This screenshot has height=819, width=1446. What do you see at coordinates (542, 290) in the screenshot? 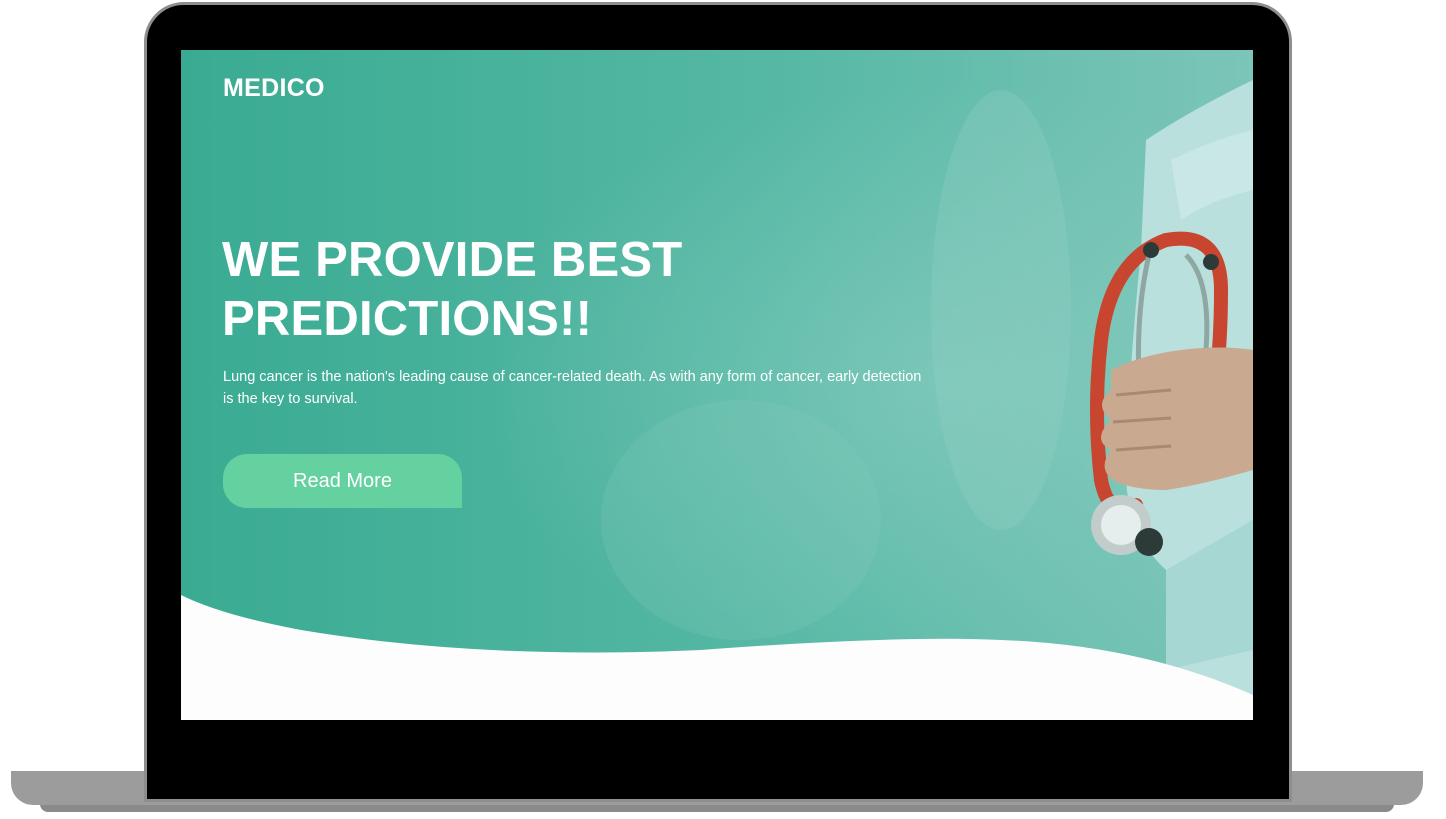
I see `hero-headline: WE PROVIDE BEST PREDICTIONS!!` at bounding box center [542, 290].